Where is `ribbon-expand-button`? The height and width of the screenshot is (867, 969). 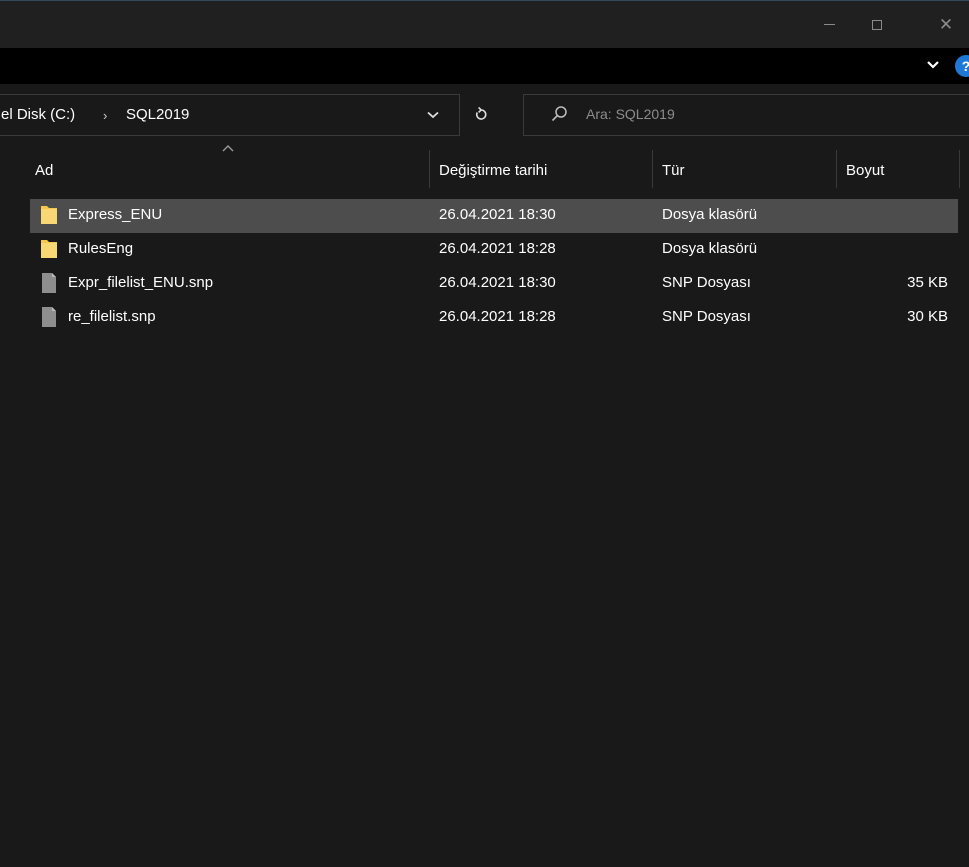 ribbon-expand-button is located at coordinates (933, 65).